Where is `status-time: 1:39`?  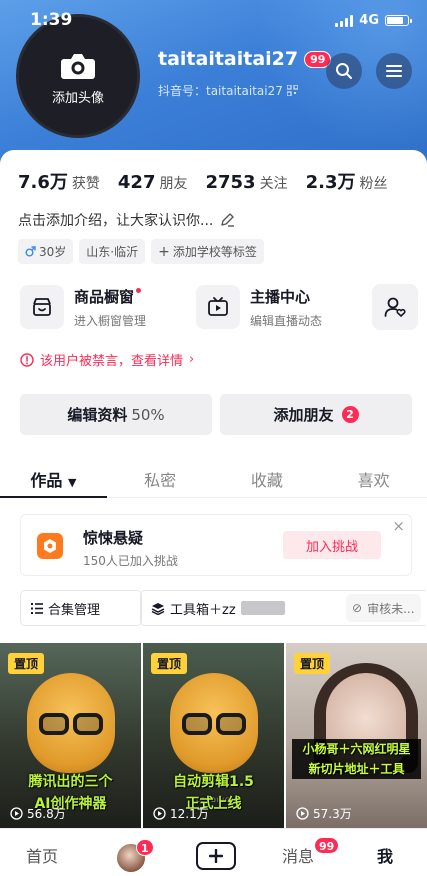
status-time: 1:39 is located at coordinates (51, 20).